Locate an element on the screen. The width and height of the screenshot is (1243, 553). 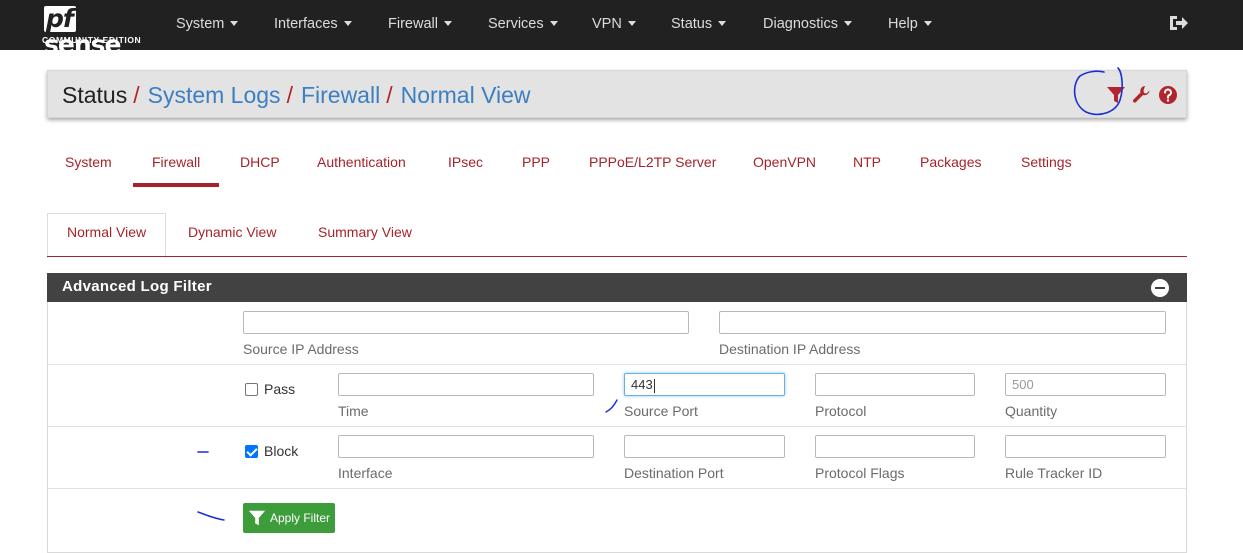
nav-label: Help is located at coordinates (903, 24).